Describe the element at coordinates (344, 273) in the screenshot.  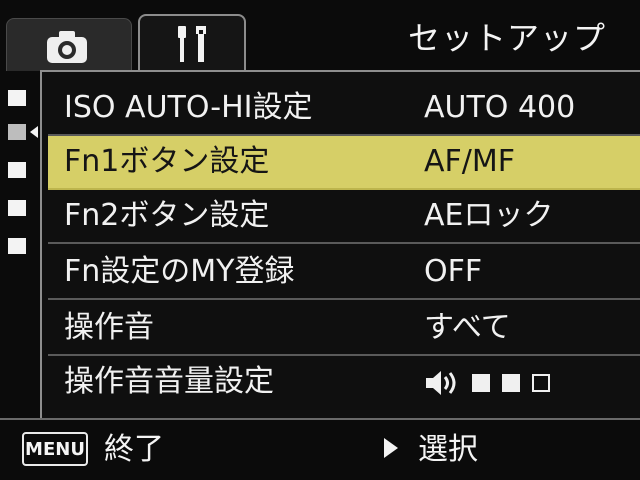
I see `menu-item-fn-my-register: Fn設定のMY登録 OFF` at that location.